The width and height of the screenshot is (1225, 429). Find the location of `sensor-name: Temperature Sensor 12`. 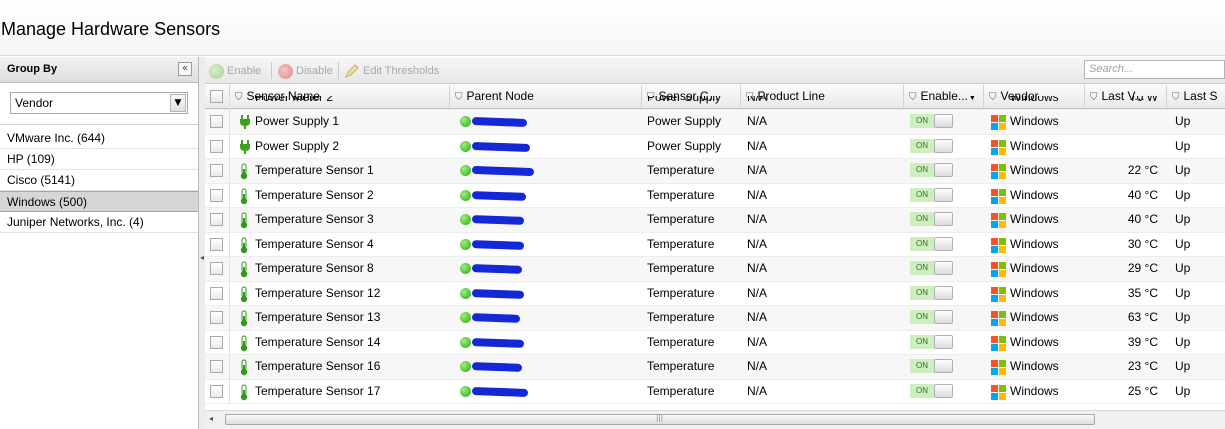

sensor-name: Temperature Sensor 12 is located at coordinates (318, 292).